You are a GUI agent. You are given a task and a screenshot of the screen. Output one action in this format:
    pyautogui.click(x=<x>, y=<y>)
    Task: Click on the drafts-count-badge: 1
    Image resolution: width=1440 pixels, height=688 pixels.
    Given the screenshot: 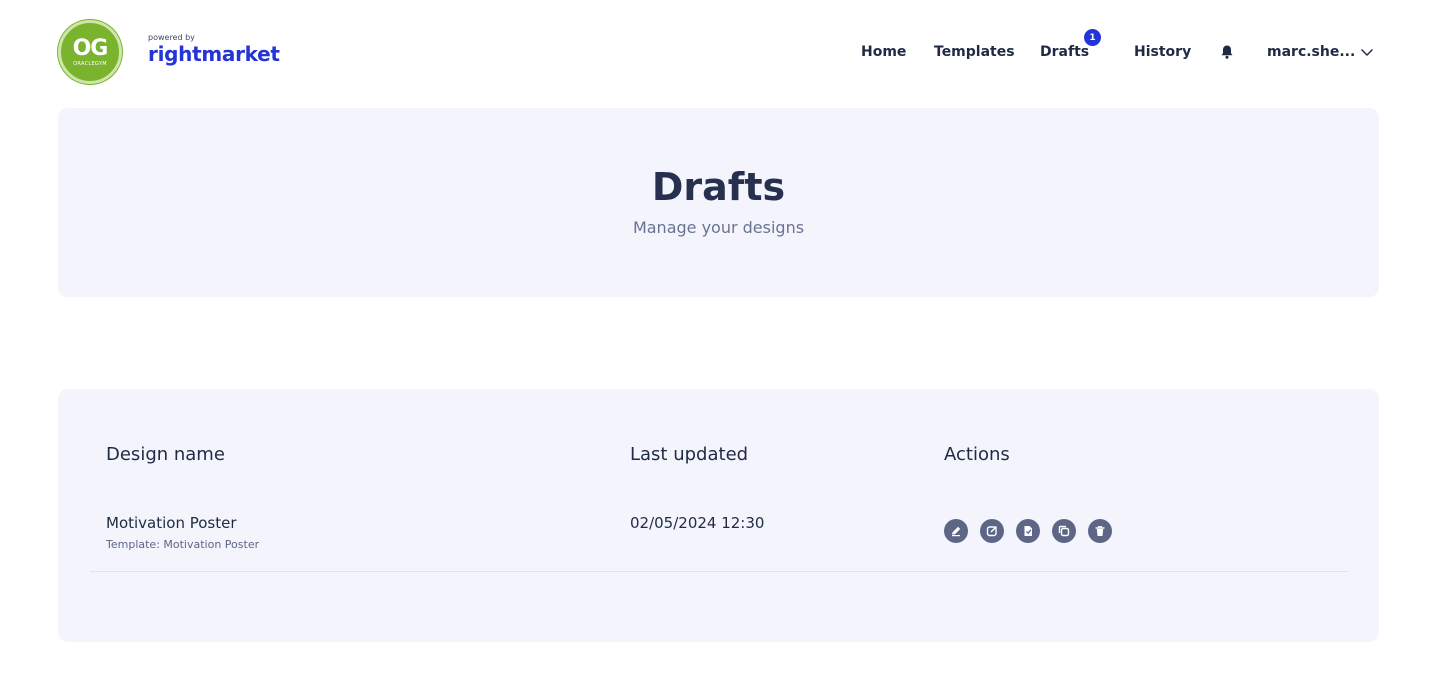 What is the action you would take?
    pyautogui.click(x=1092, y=37)
    